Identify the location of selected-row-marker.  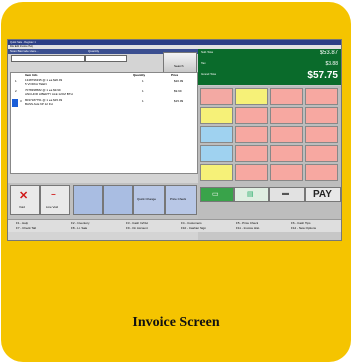
(15, 103).